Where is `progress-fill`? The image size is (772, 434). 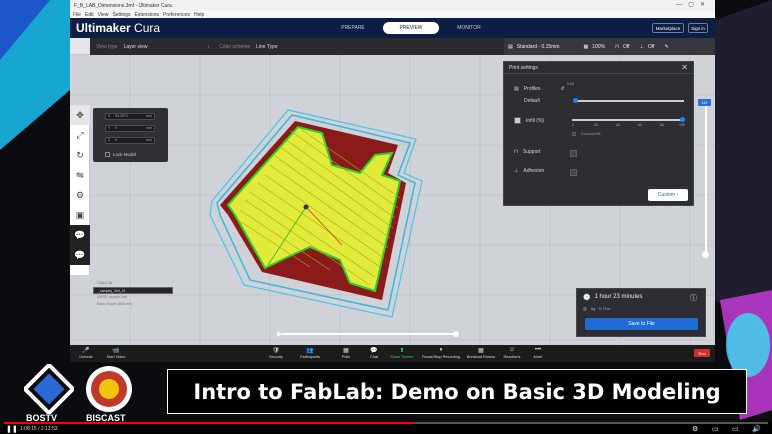
progress-fill is located at coordinates (209, 423).